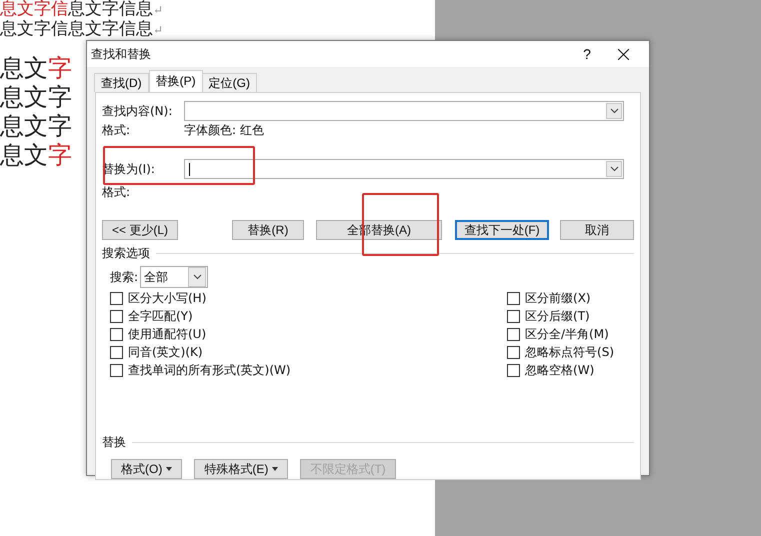 The width and height of the screenshot is (761, 536). What do you see at coordinates (502, 230) in the screenshot?
I see `dialog-button: 查找下一处(F)` at bounding box center [502, 230].